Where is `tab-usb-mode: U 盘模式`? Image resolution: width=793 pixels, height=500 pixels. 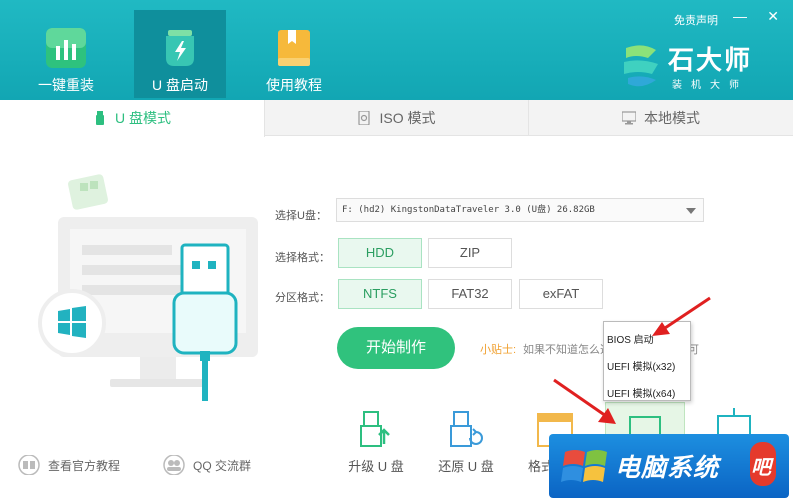 tab-usb-mode: U 盘模式 is located at coordinates (132, 118).